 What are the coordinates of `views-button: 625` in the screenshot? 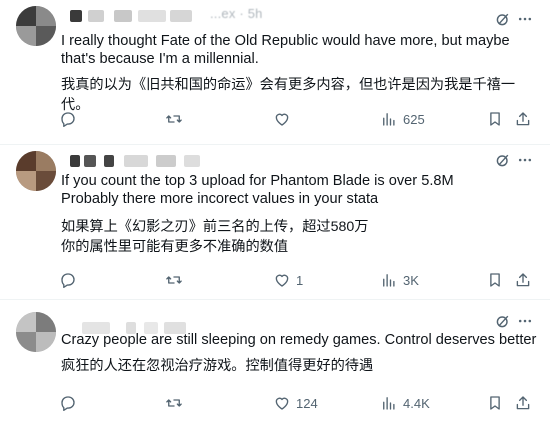 It's located at (402, 119).